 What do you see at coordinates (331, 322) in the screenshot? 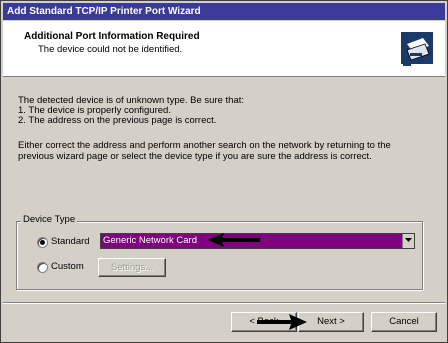
I see `next-button: Next >` at bounding box center [331, 322].